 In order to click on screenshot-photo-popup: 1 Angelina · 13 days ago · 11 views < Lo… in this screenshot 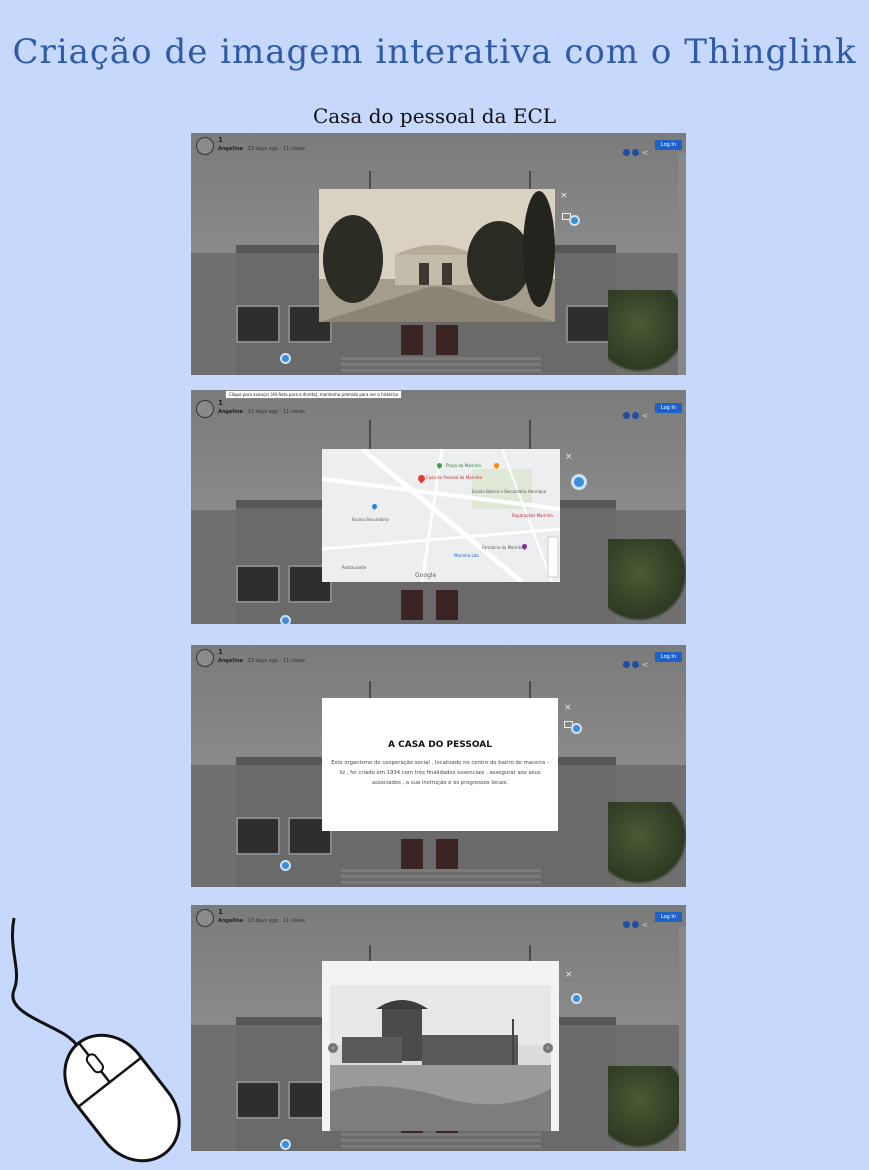, I will do `click(438, 254)`.